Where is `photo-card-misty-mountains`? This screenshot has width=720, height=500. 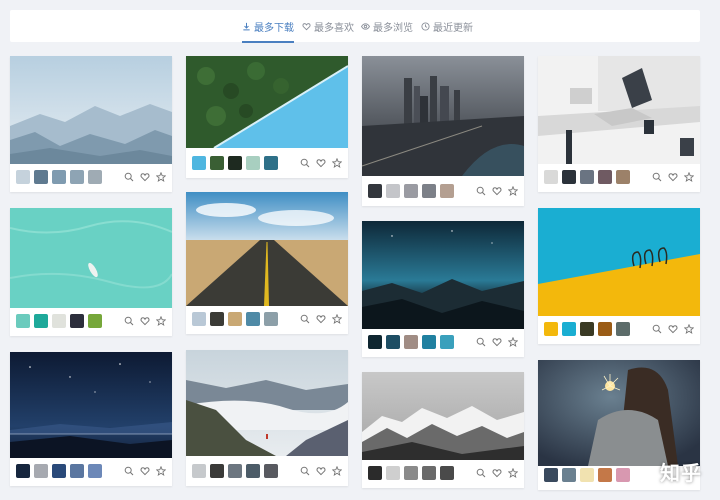
photo-card-misty-mountains is located at coordinates (91, 124).